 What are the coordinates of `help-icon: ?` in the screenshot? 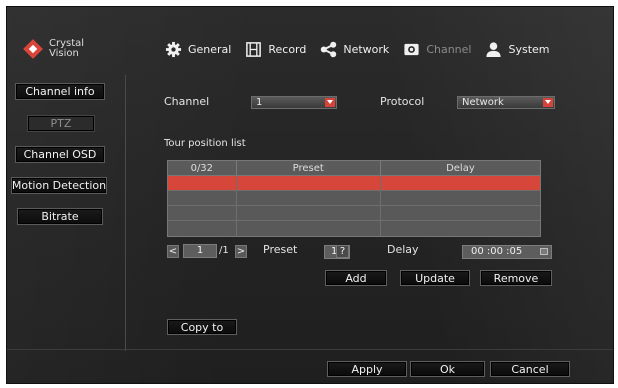 It's located at (342, 251).